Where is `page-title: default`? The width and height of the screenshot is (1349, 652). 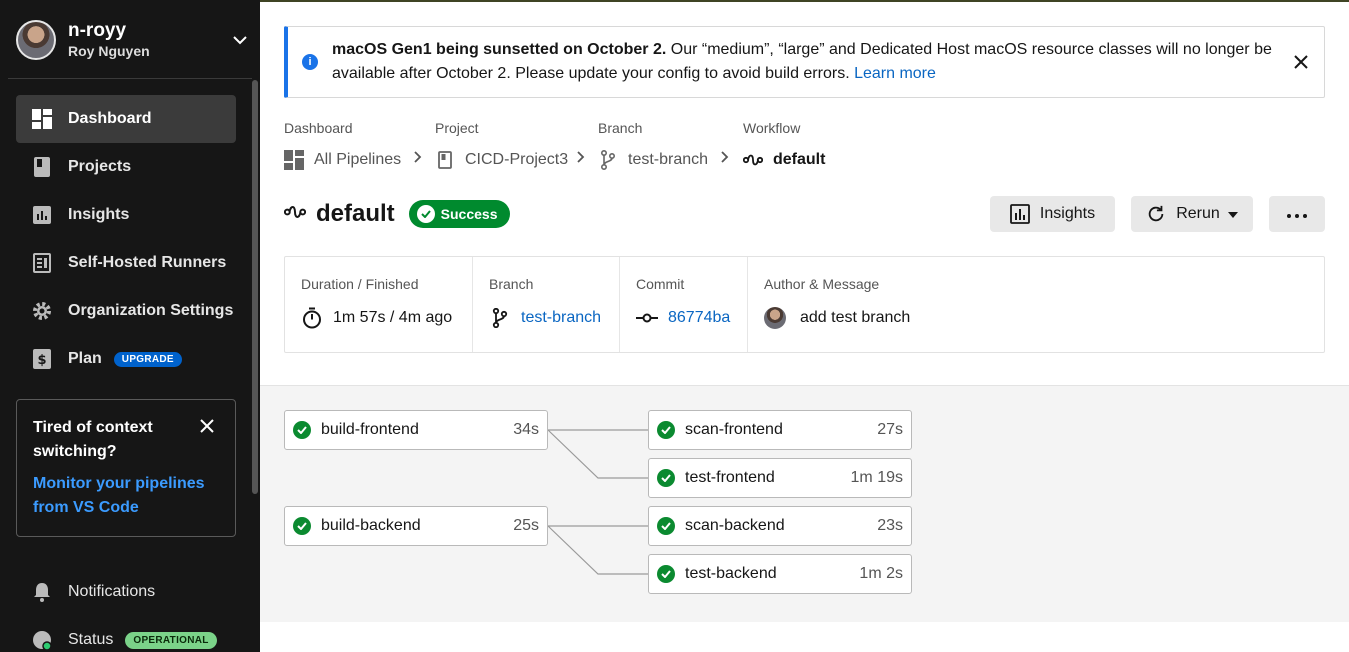
page-title: default is located at coordinates (355, 213).